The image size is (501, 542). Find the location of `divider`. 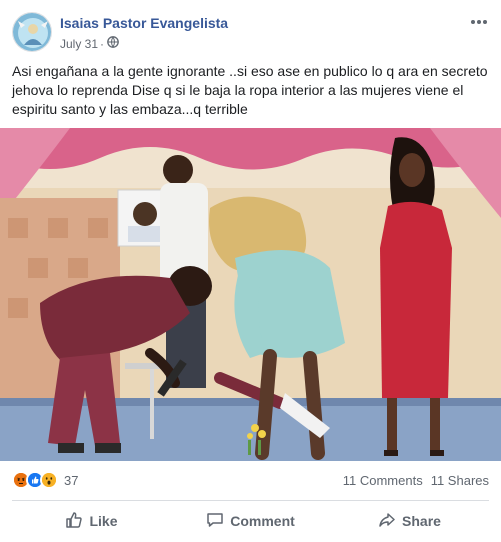

divider is located at coordinates (250, 500).